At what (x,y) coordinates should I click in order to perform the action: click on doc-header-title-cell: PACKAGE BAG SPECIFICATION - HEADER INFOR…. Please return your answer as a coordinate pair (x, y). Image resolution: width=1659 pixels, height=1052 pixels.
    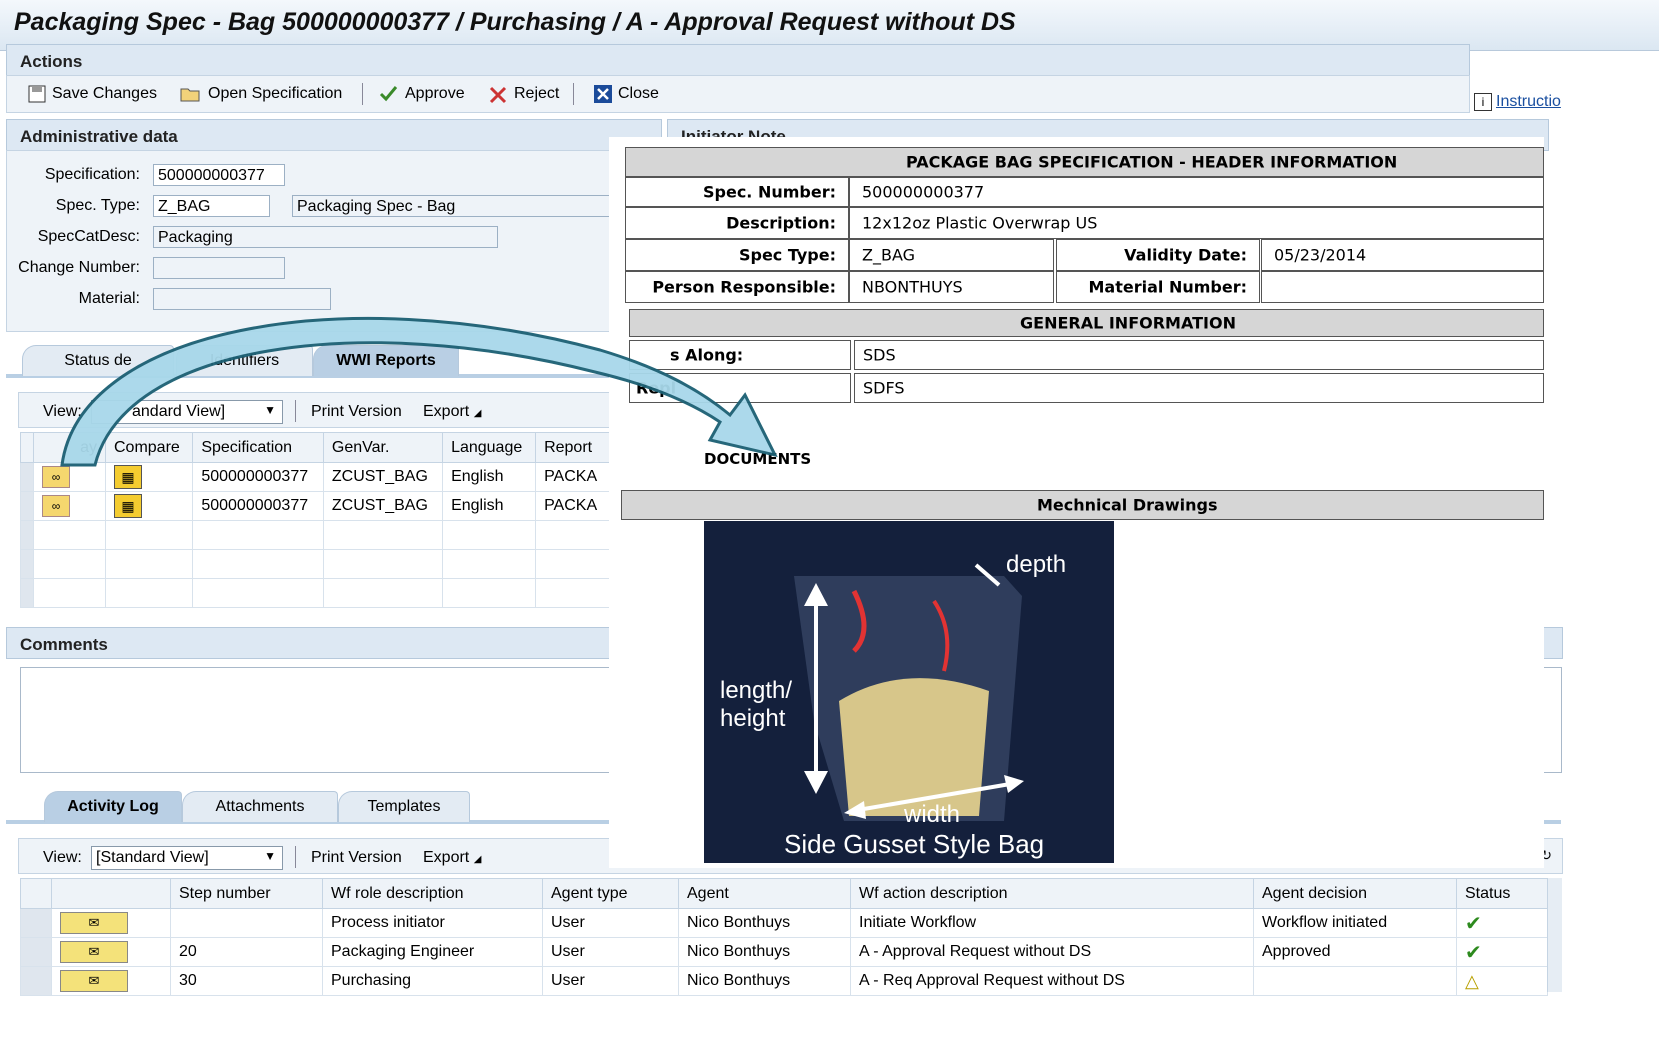
    Looking at the image, I should click on (1084, 162).